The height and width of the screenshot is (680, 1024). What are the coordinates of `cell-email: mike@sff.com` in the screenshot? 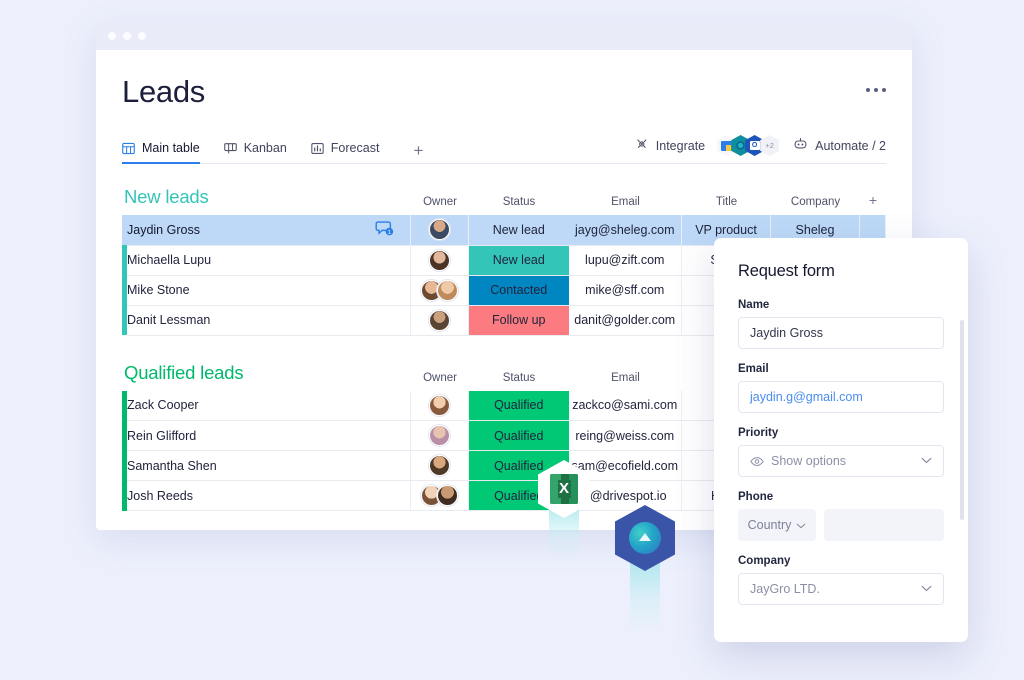 It's located at (625, 290).